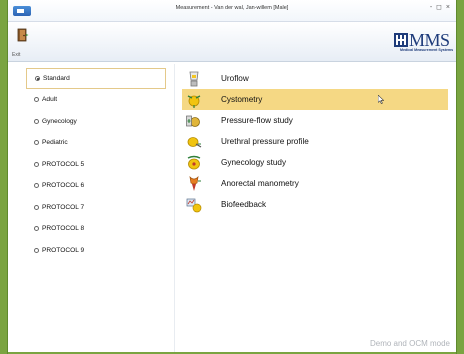 The image size is (464, 354). Describe the element at coordinates (50, 100) in the screenshot. I see `protocol-label: Adult` at that location.